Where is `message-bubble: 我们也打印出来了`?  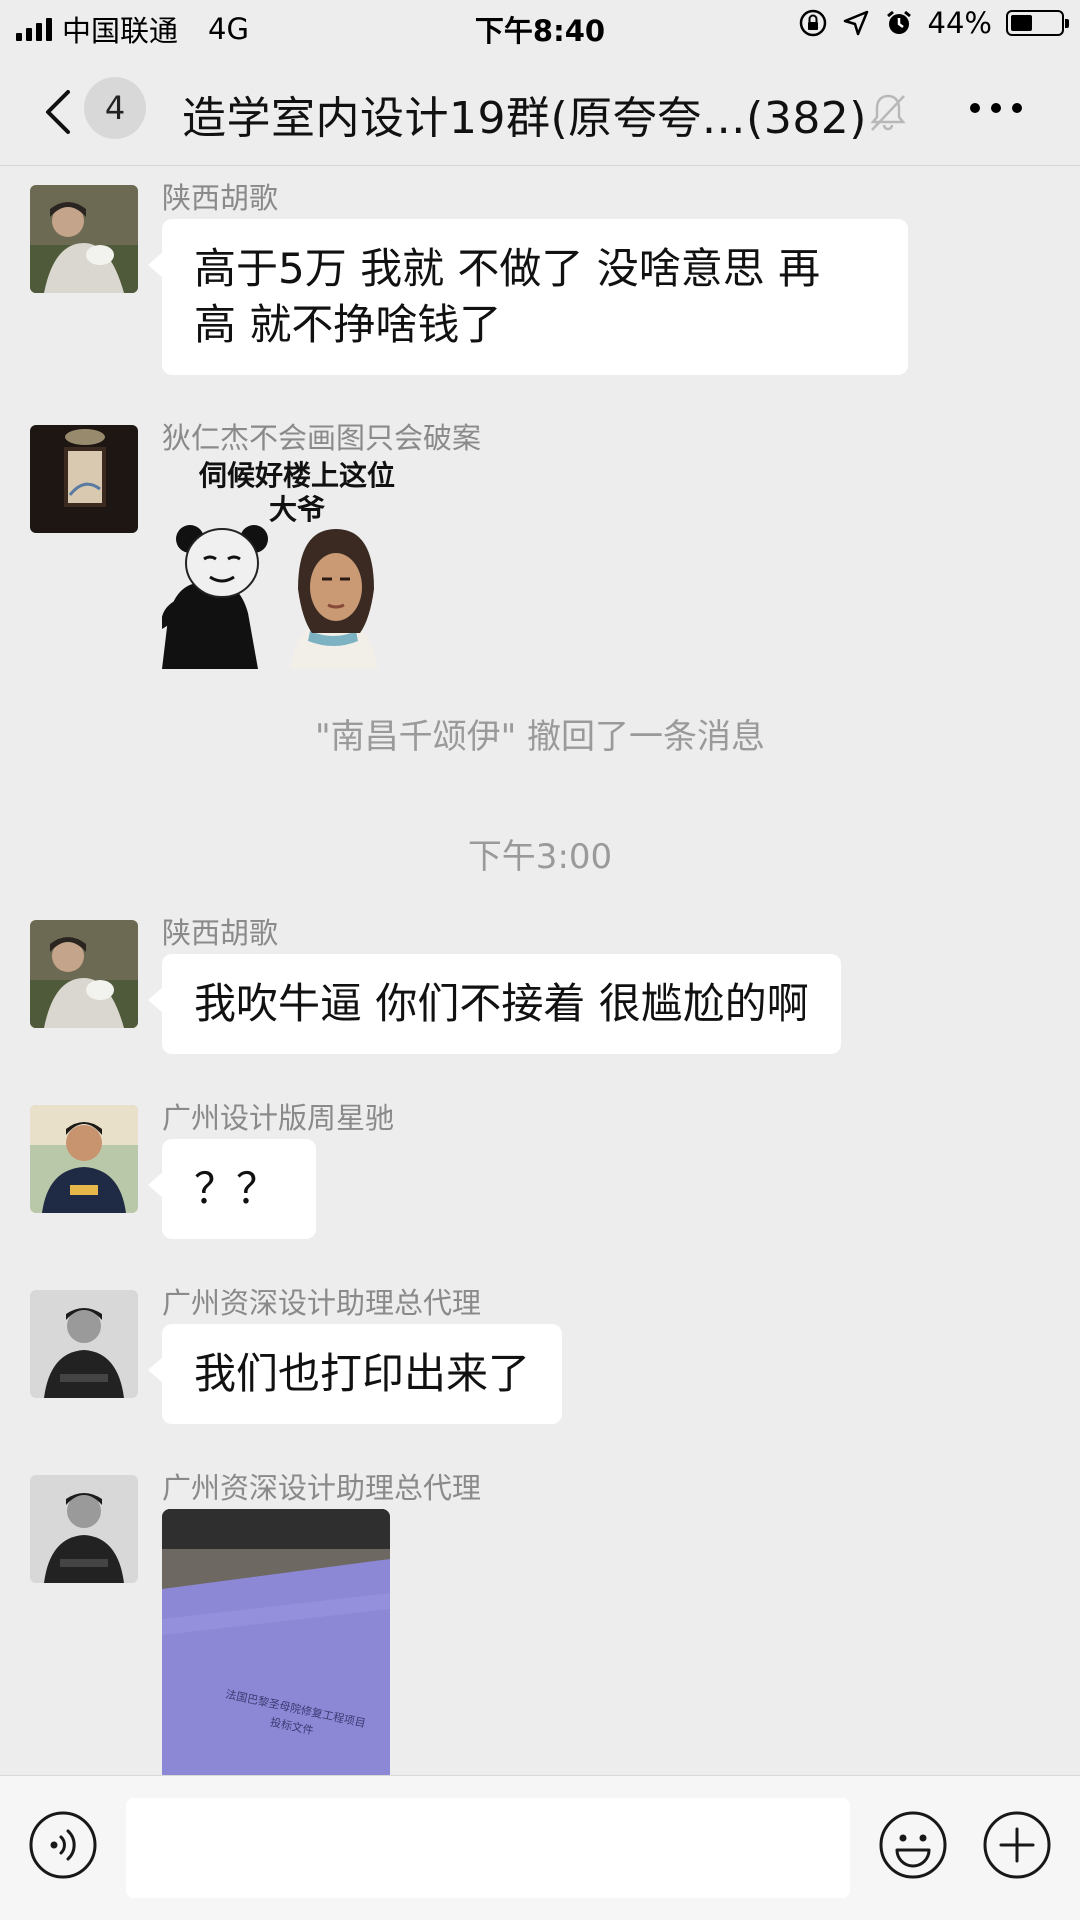 message-bubble: 我们也打印出来了 is located at coordinates (355, 1374).